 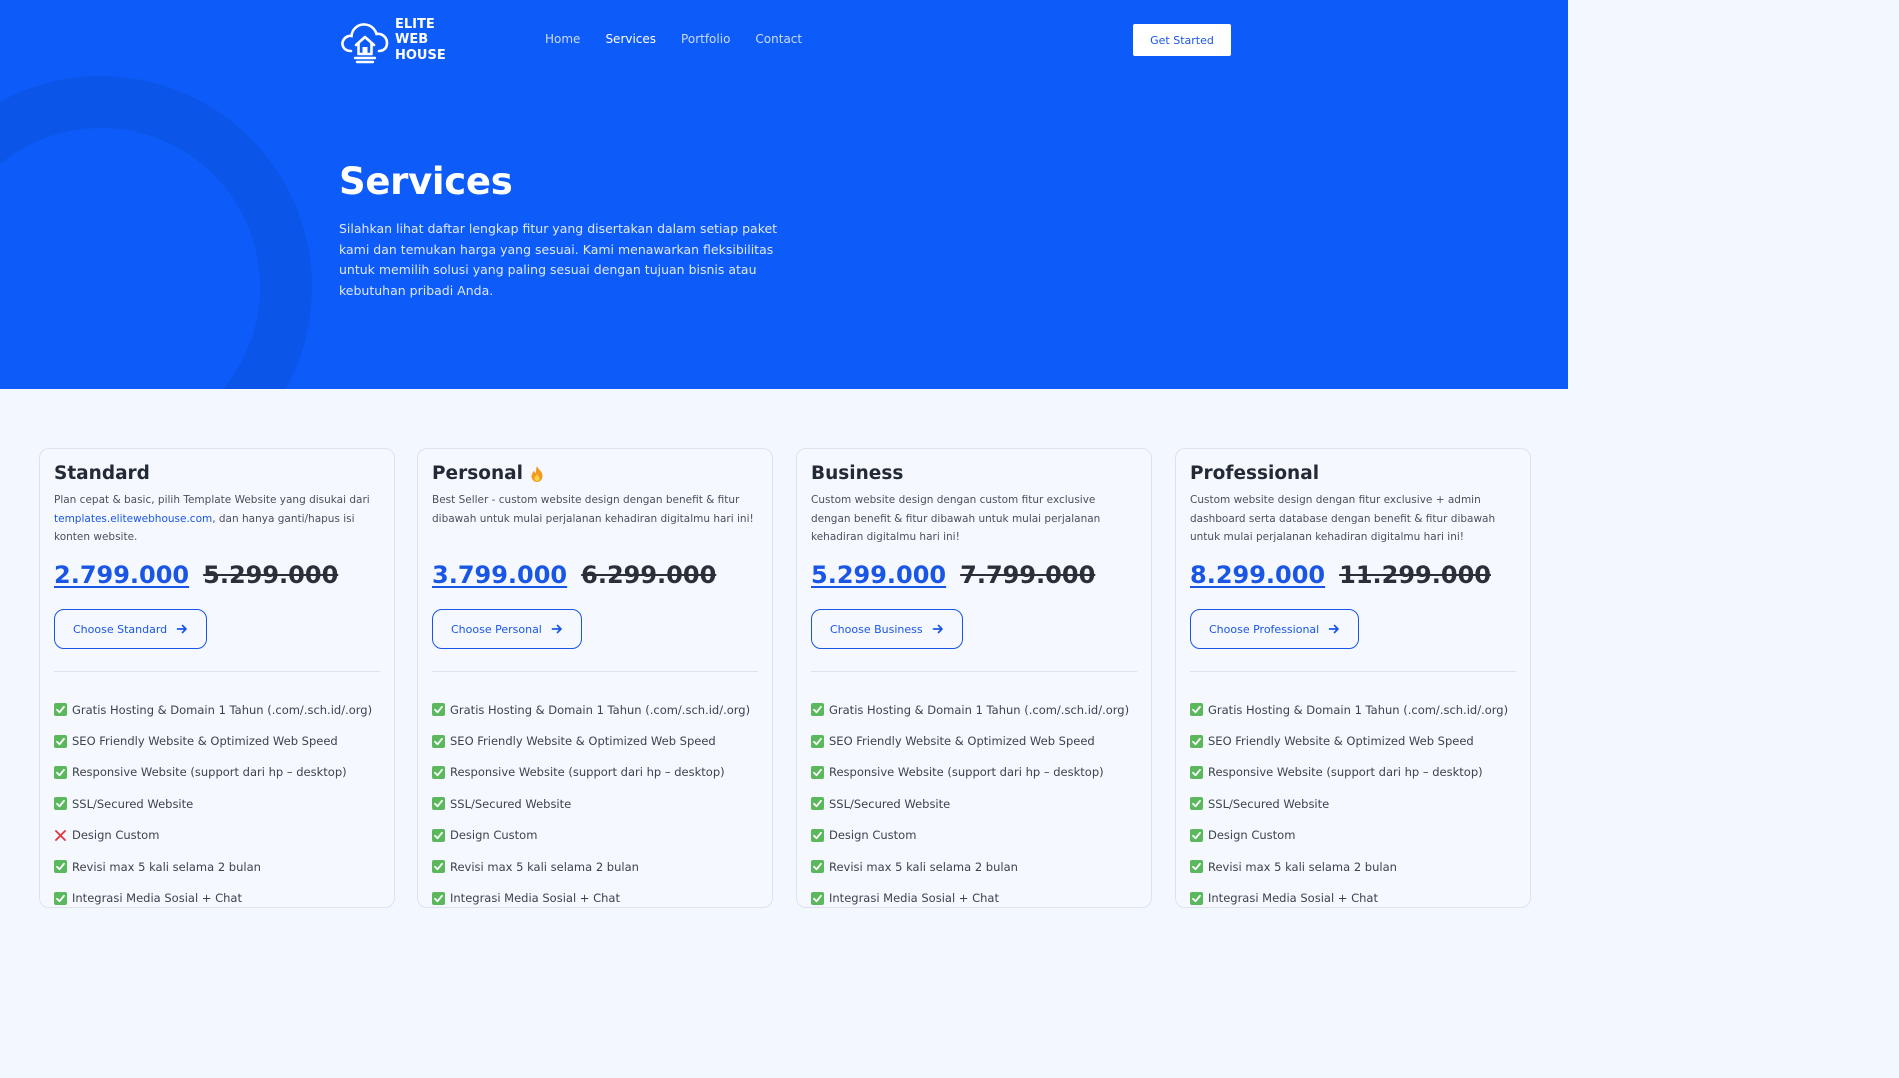 What do you see at coordinates (953, 575) in the screenshot?
I see `price-row: 5.299.000 7.799.000` at bounding box center [953, 575].